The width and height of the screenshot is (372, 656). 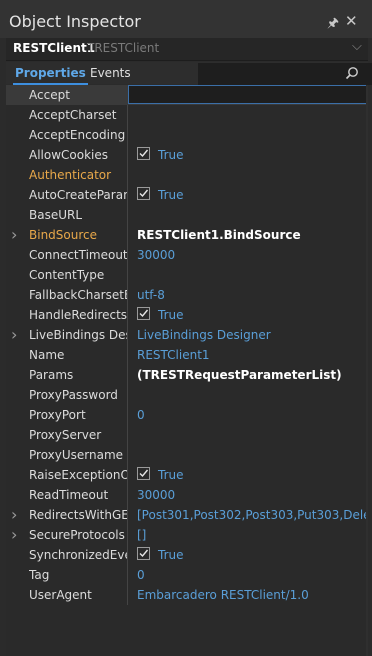 What do you see at coordinates (57, 415) in the screenshot?
I see `property-name: ProxyPort` at bounding box center [57, 415].